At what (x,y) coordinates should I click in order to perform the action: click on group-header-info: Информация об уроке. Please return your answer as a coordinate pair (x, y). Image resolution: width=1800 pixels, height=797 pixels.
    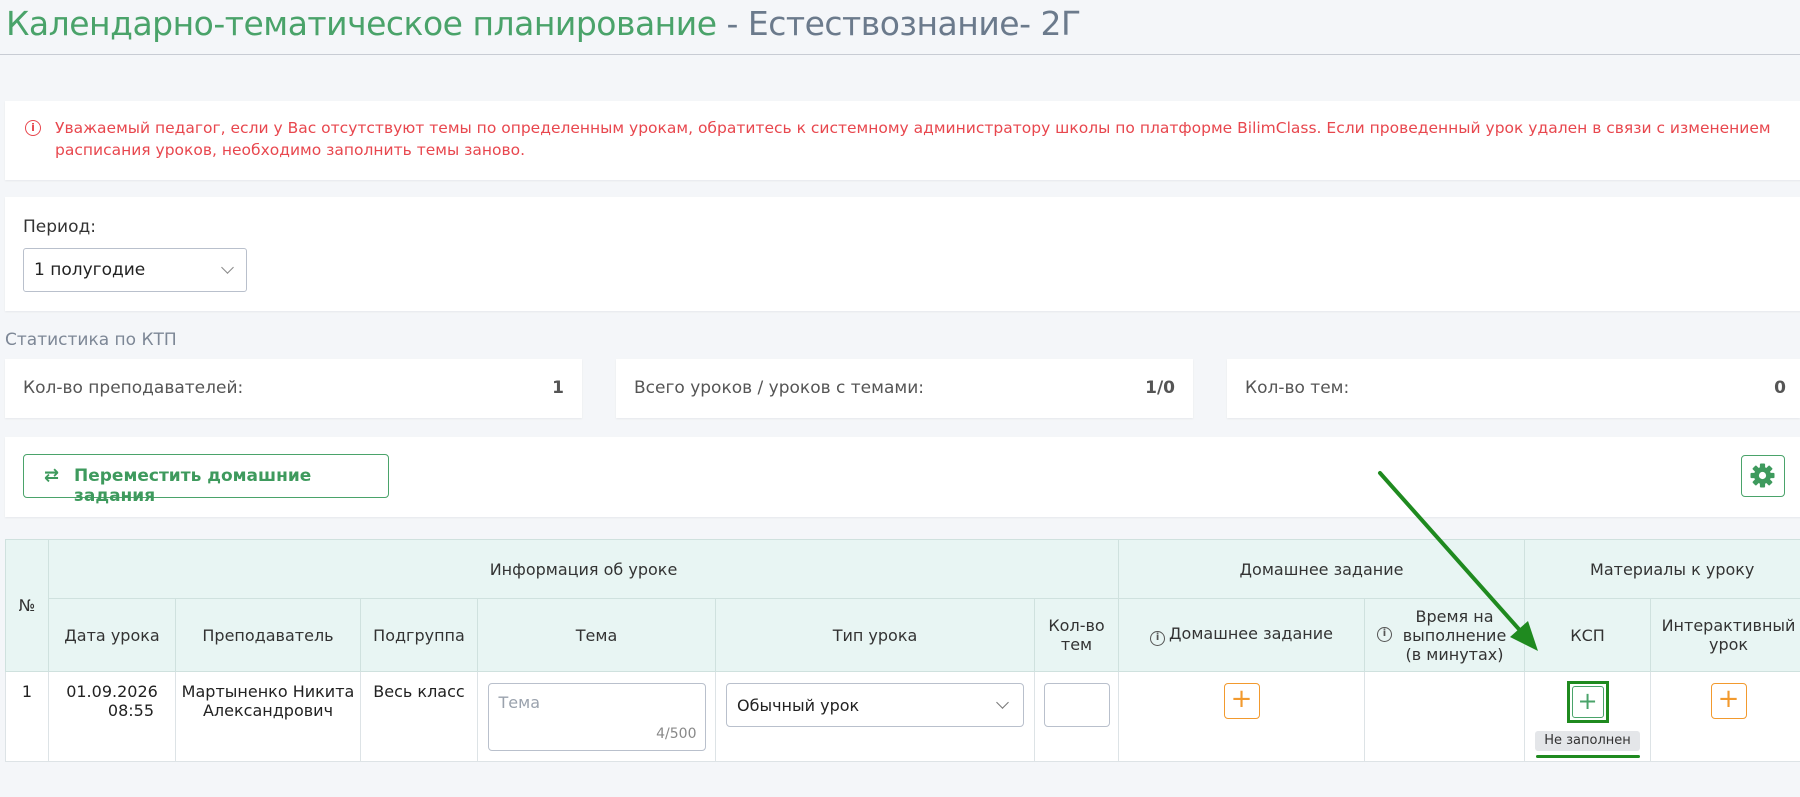
    Looking at the image, I should click on (583, 569).